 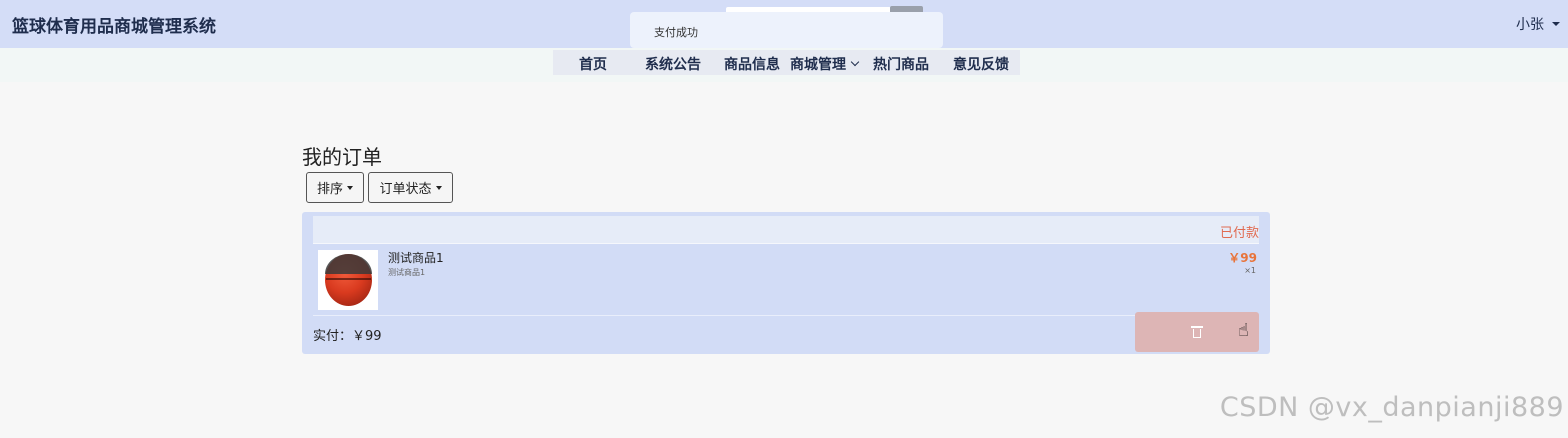 I want to click on user-name: 小张, so click(x=1530, y=25).